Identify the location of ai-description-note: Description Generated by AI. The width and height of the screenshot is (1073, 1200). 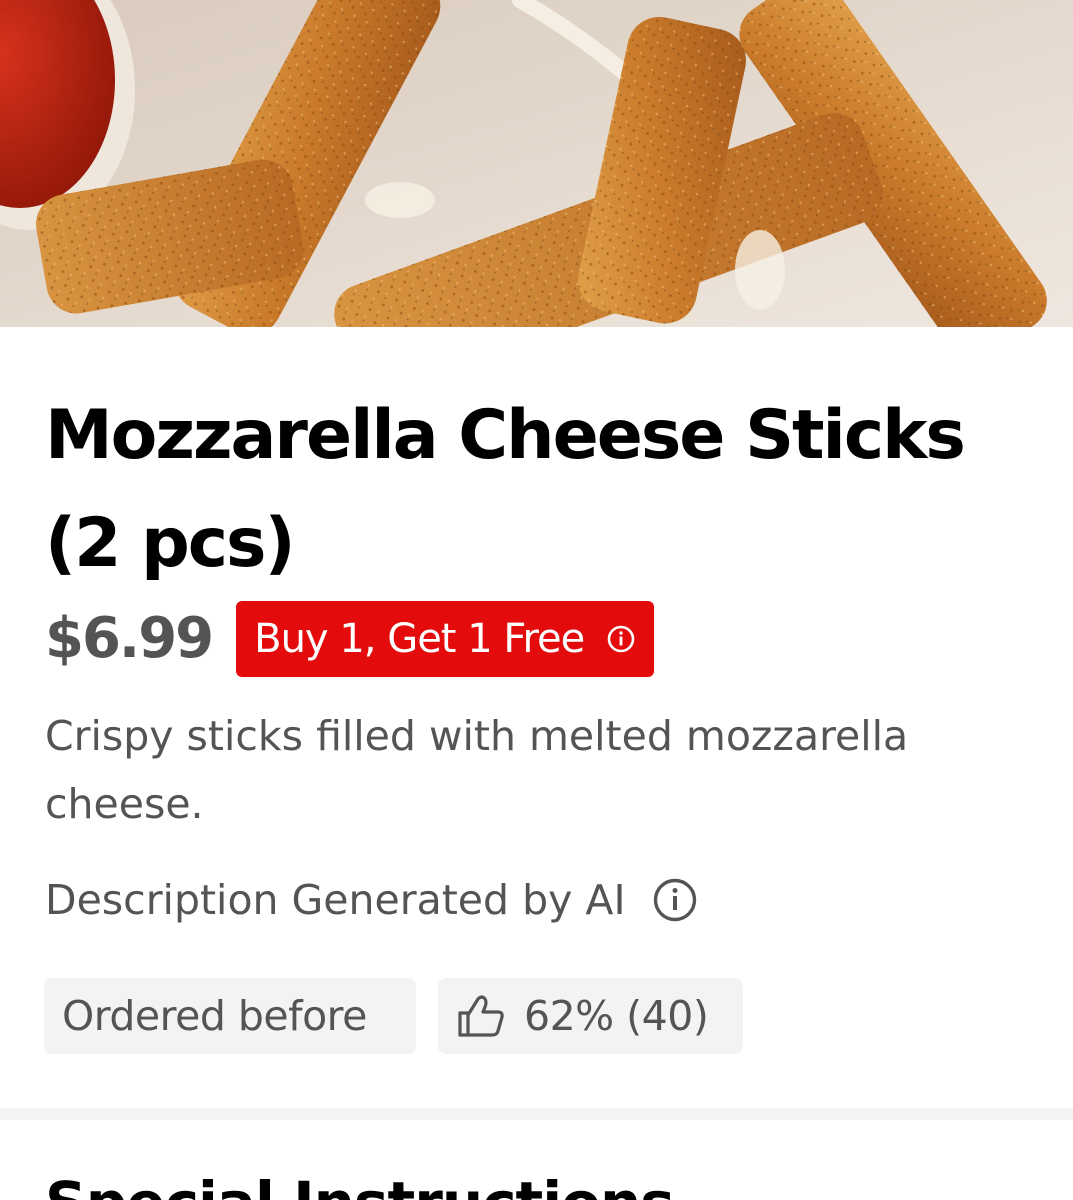
(371, 900).